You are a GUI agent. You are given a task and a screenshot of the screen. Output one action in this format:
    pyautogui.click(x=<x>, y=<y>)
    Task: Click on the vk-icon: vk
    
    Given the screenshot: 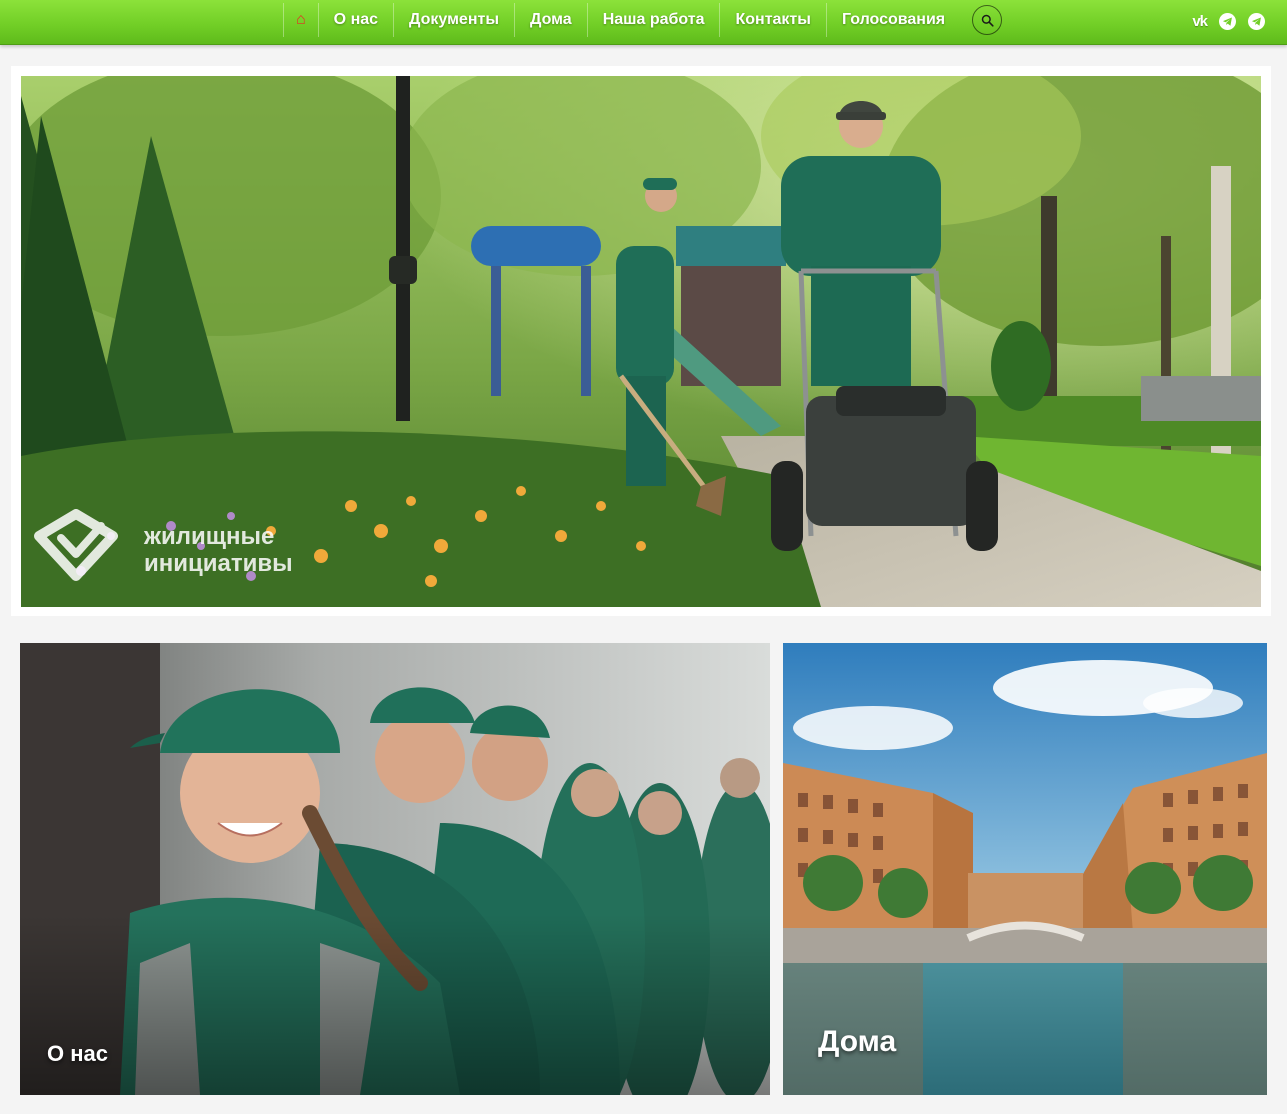 What is the action you would take?
    pyautogui.click(x=1200, y=21)
    